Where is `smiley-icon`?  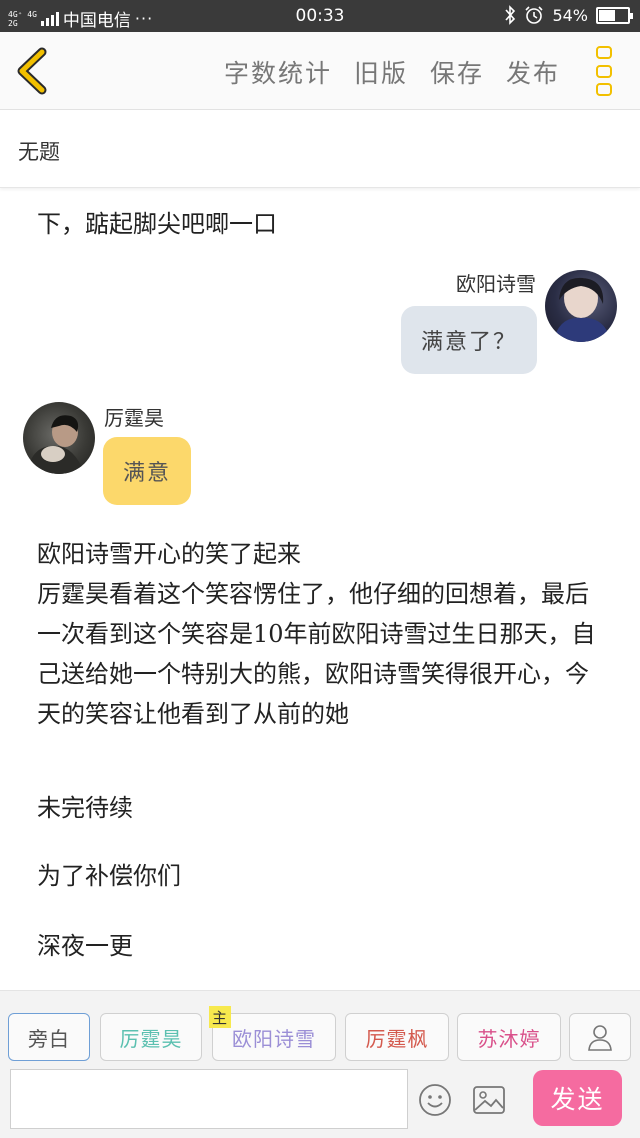 smiley-icon is located at coordinates (435, 1100).